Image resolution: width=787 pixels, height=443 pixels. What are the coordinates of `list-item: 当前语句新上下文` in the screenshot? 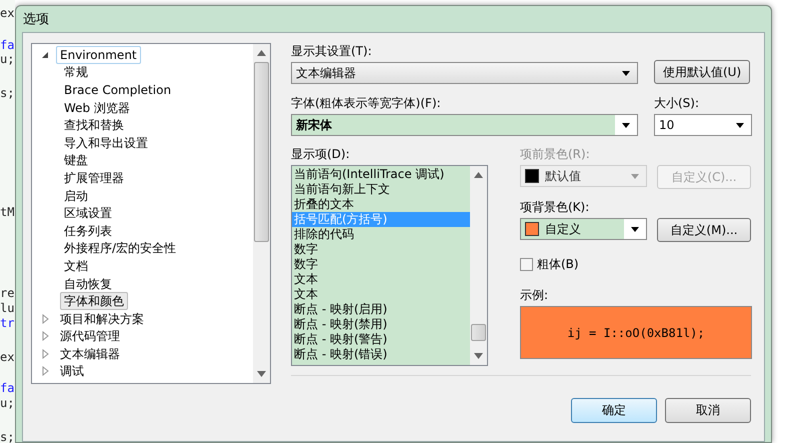 It's located at (381, 189).